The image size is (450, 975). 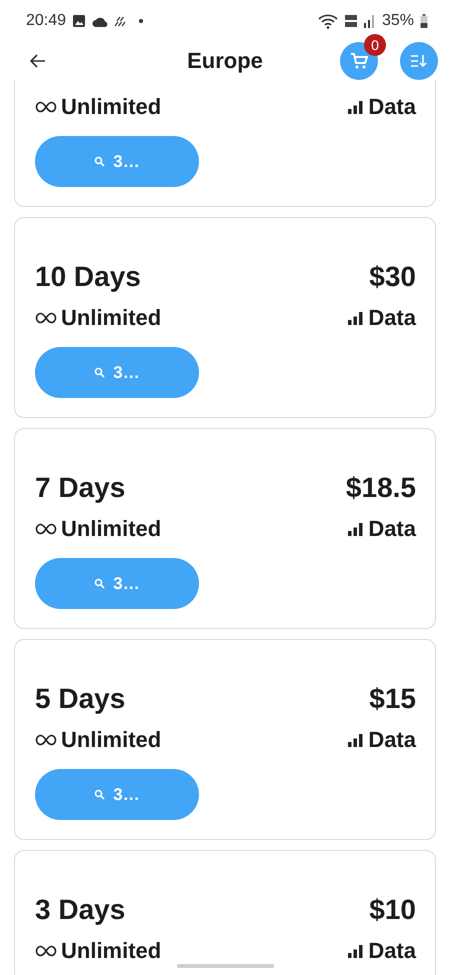 What do you see at coordinates (359, 61) in the screenshot?
I see `cart-icon` at bounding box center [359, 61].